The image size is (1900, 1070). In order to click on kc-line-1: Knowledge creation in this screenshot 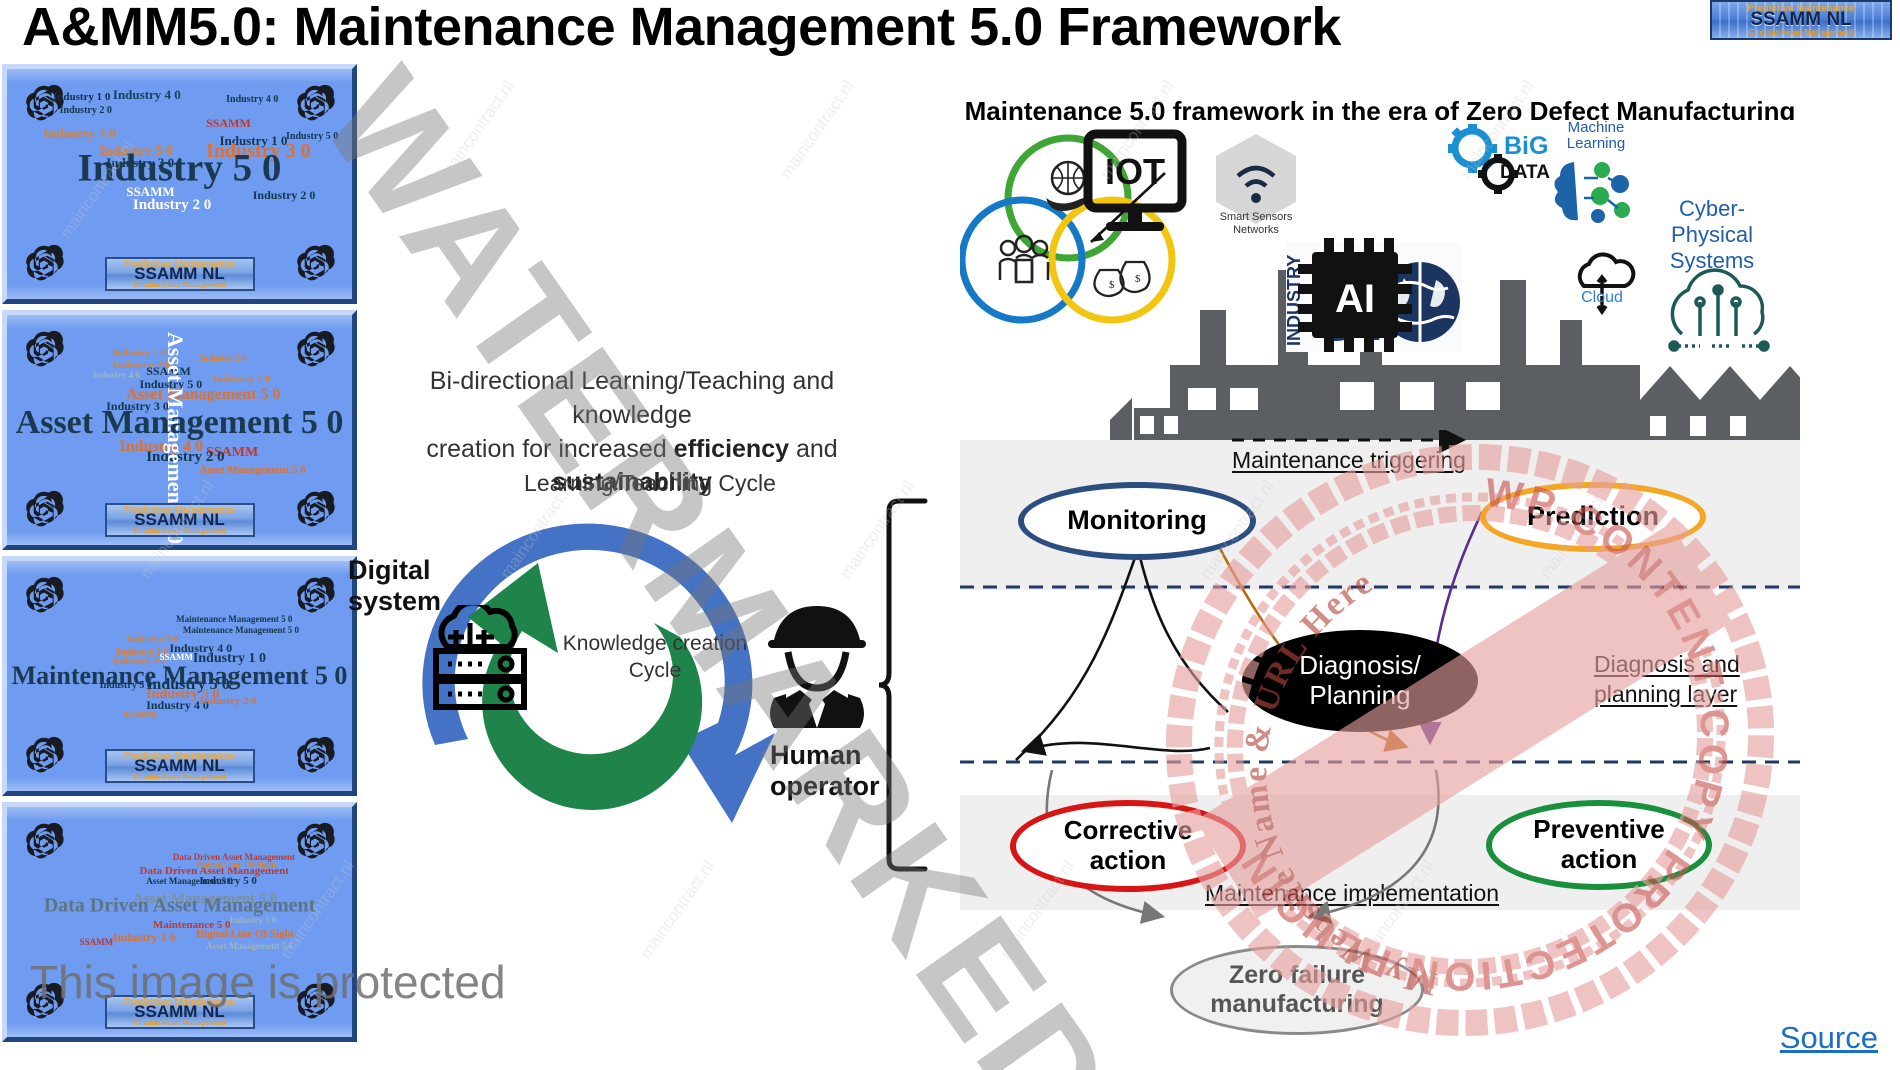, I will do `click(655, 643)`.